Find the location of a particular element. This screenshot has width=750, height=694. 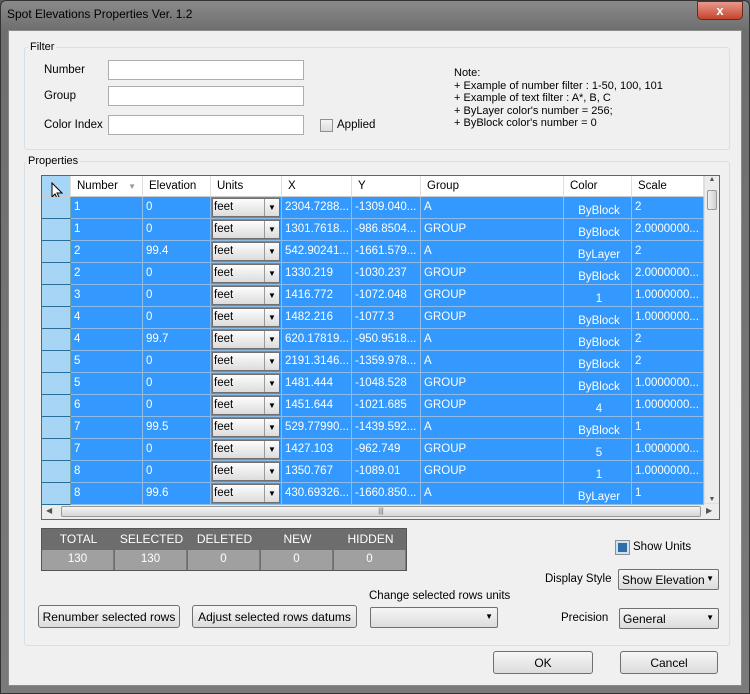

column-header-color: Color is located at coordinates (598, 186).